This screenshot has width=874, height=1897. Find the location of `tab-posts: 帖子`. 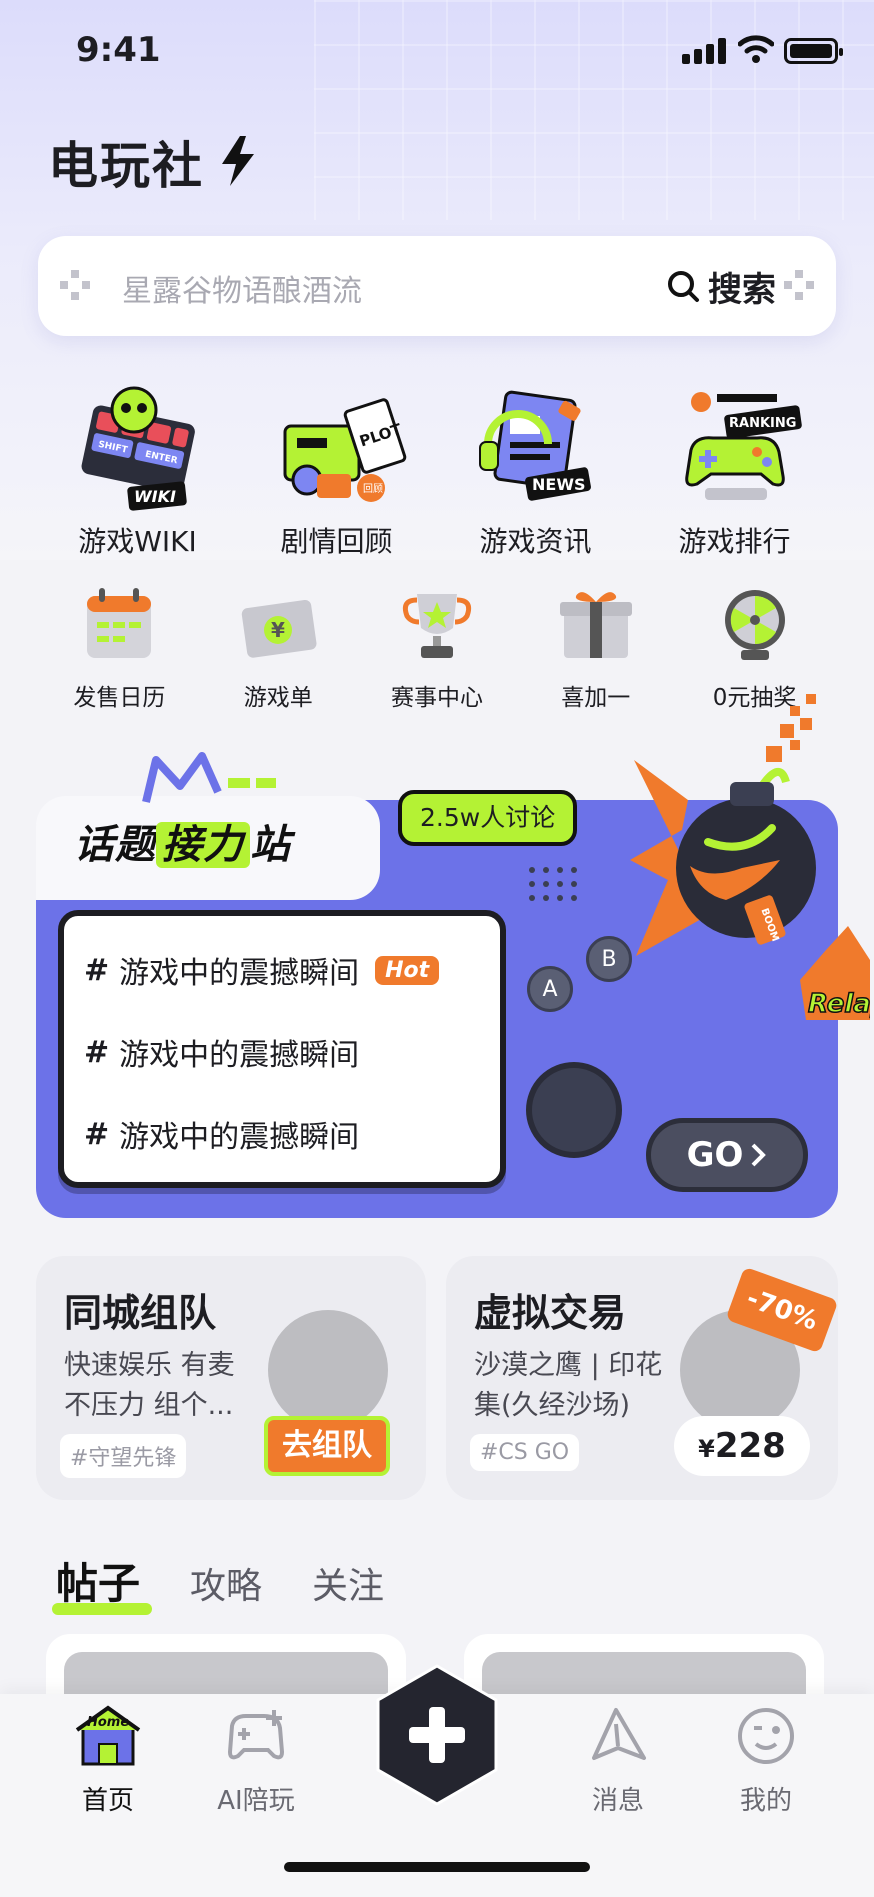

tab-posts: 帖子 is located at coordinates (102, 1582).